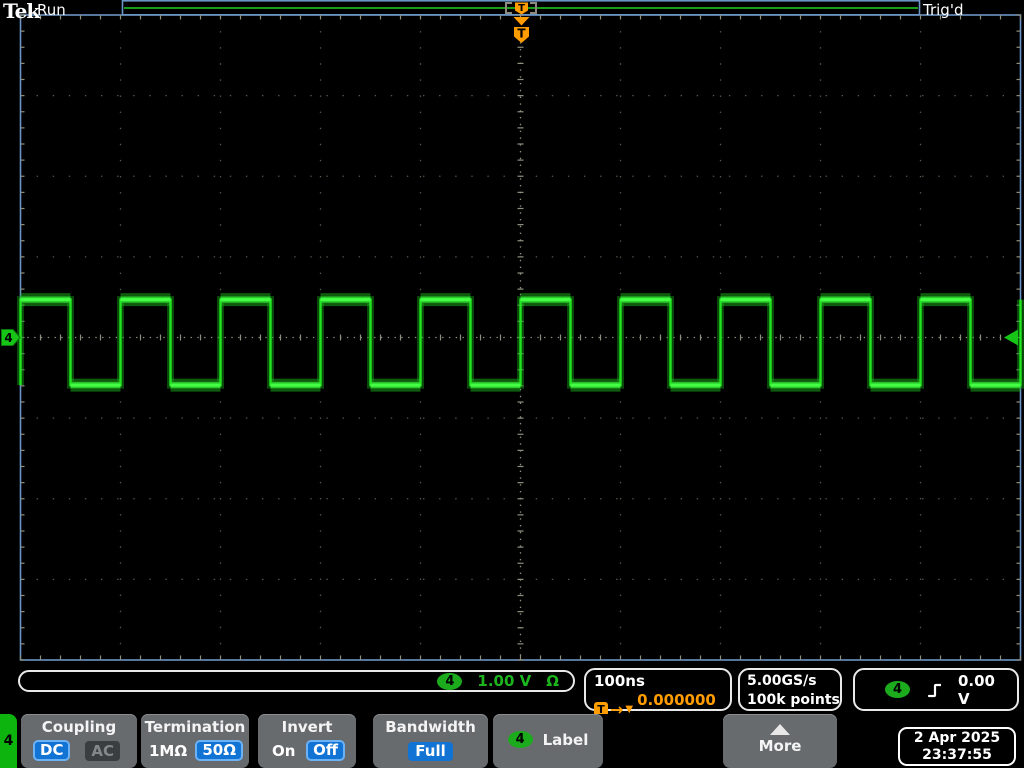  Describe the element at coordinates (565, 739) in the screenshot. I see `label-button-text: Label` at that location.